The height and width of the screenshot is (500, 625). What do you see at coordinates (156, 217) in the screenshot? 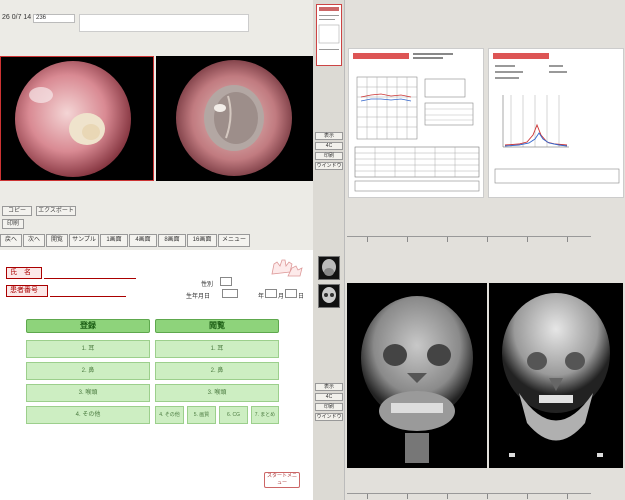
I see `export-row: コピー エクスポート 印刷` at bounding box center [156, 217].